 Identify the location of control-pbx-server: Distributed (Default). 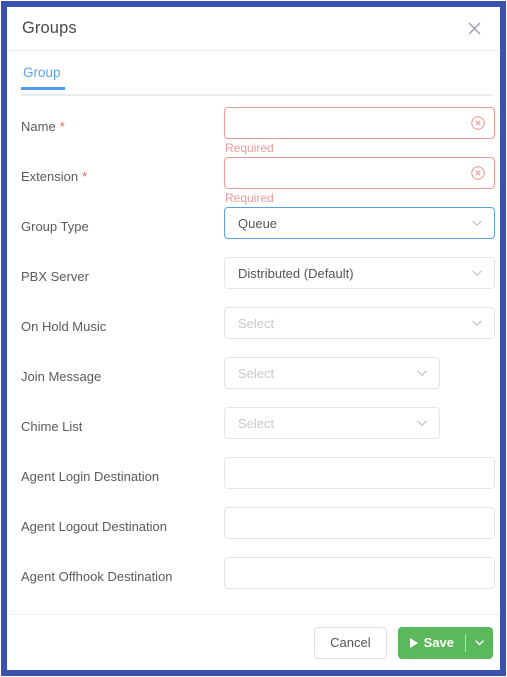
(359, 273).